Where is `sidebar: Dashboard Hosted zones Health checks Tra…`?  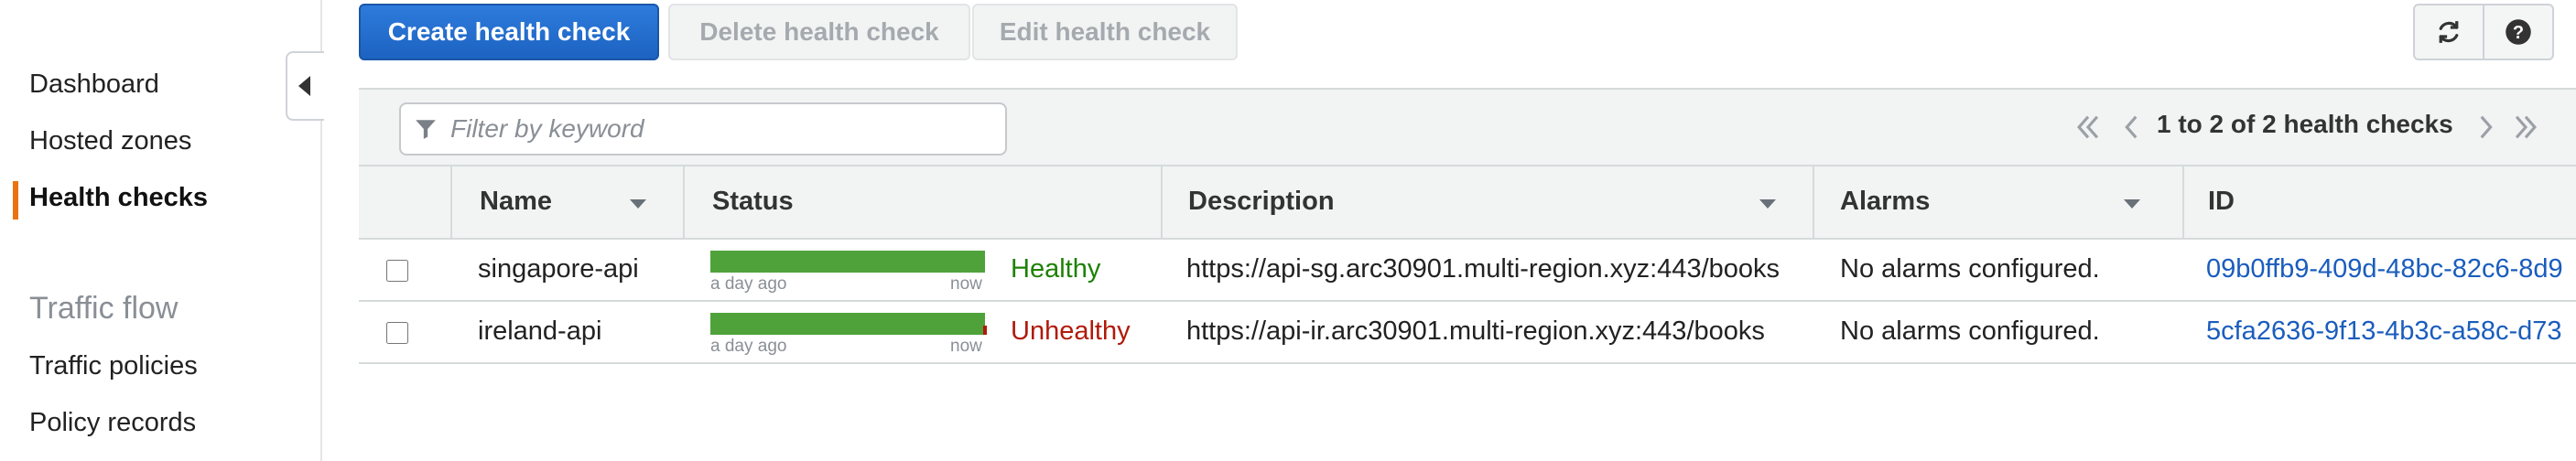
sidebar: Dashboard Hosted zones Health checks Tra… is located at coordinates (161, 230).